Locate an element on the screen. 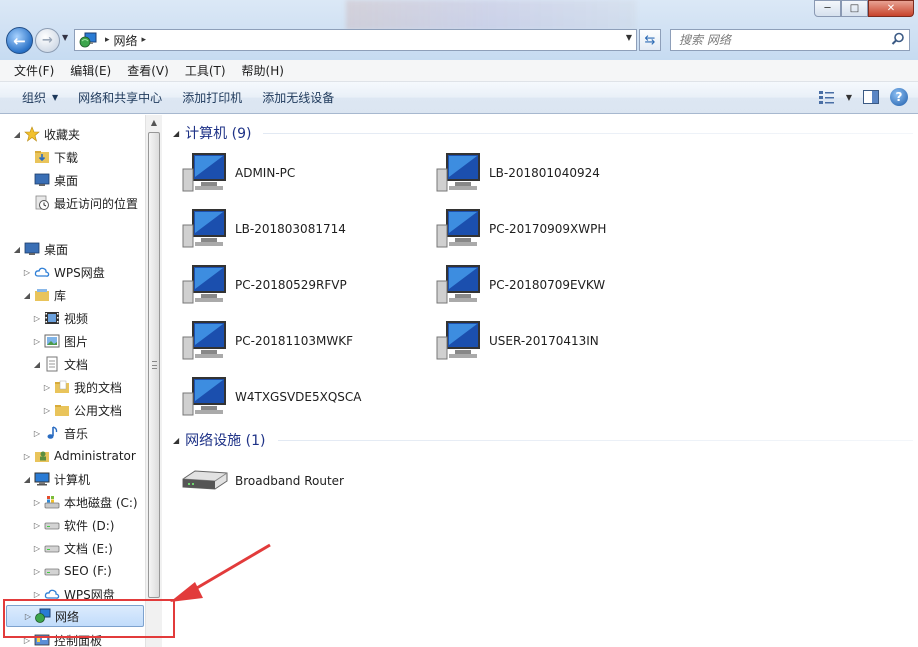 The width and height of the screenshot is (918, 647). tree-pictures: ▷ 图片 is located at coordinates (60, 341).